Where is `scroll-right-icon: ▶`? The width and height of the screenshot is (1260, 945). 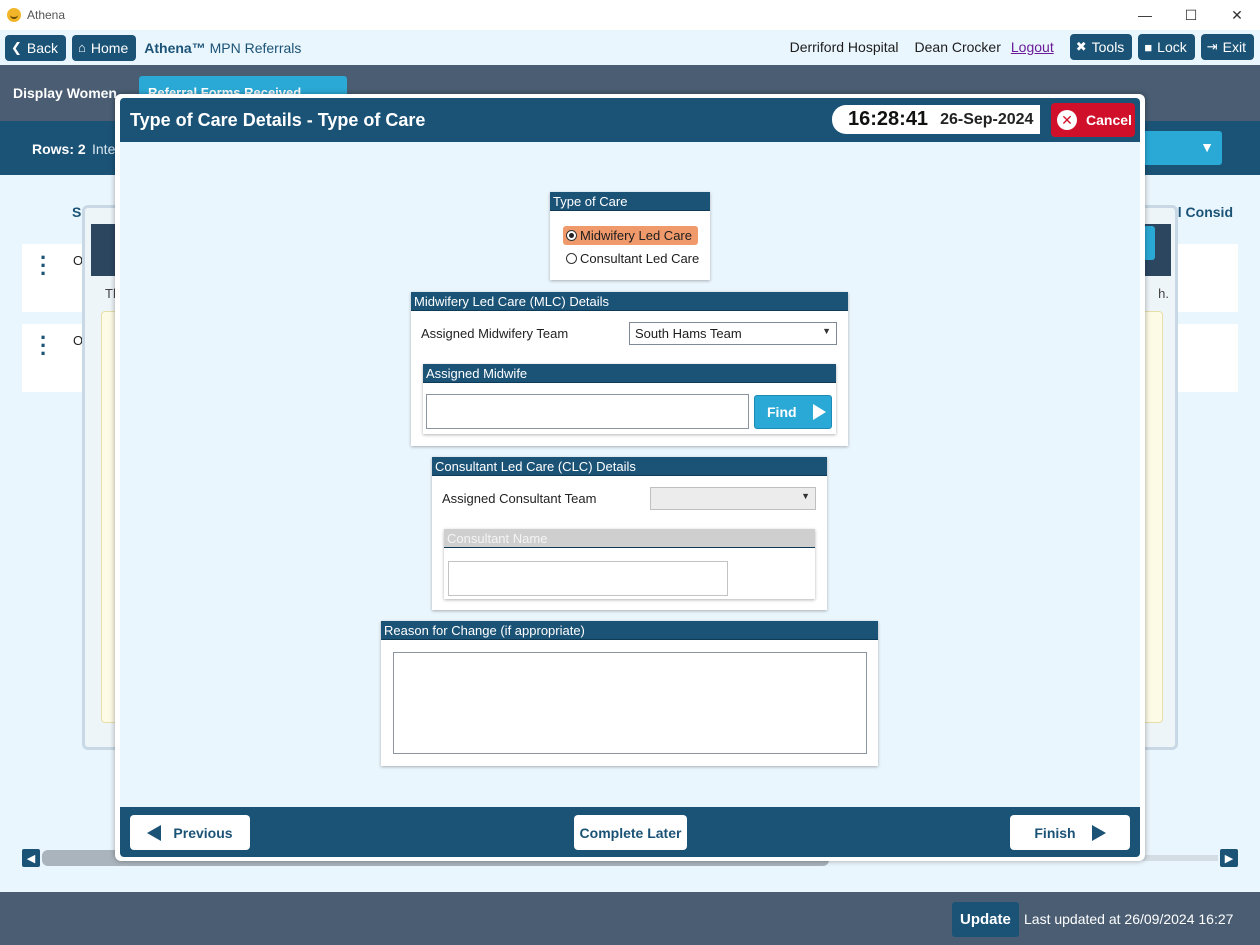 scroll-right-icon: ▶ is located at coordinates (1229, 858).